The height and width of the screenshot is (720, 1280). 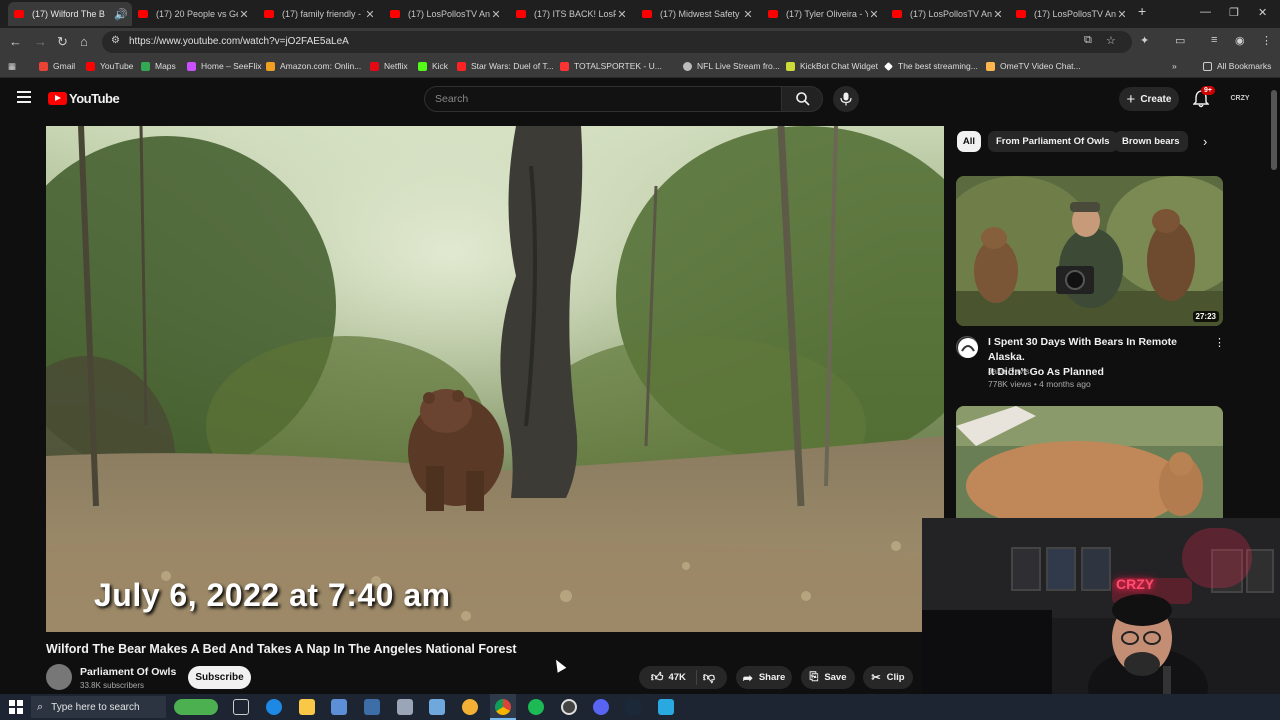 What do you see at coordinates (128, 672) in the screenshot?
I see `channel-name: Parliament Of Owls` at bounding box center [128, 672].